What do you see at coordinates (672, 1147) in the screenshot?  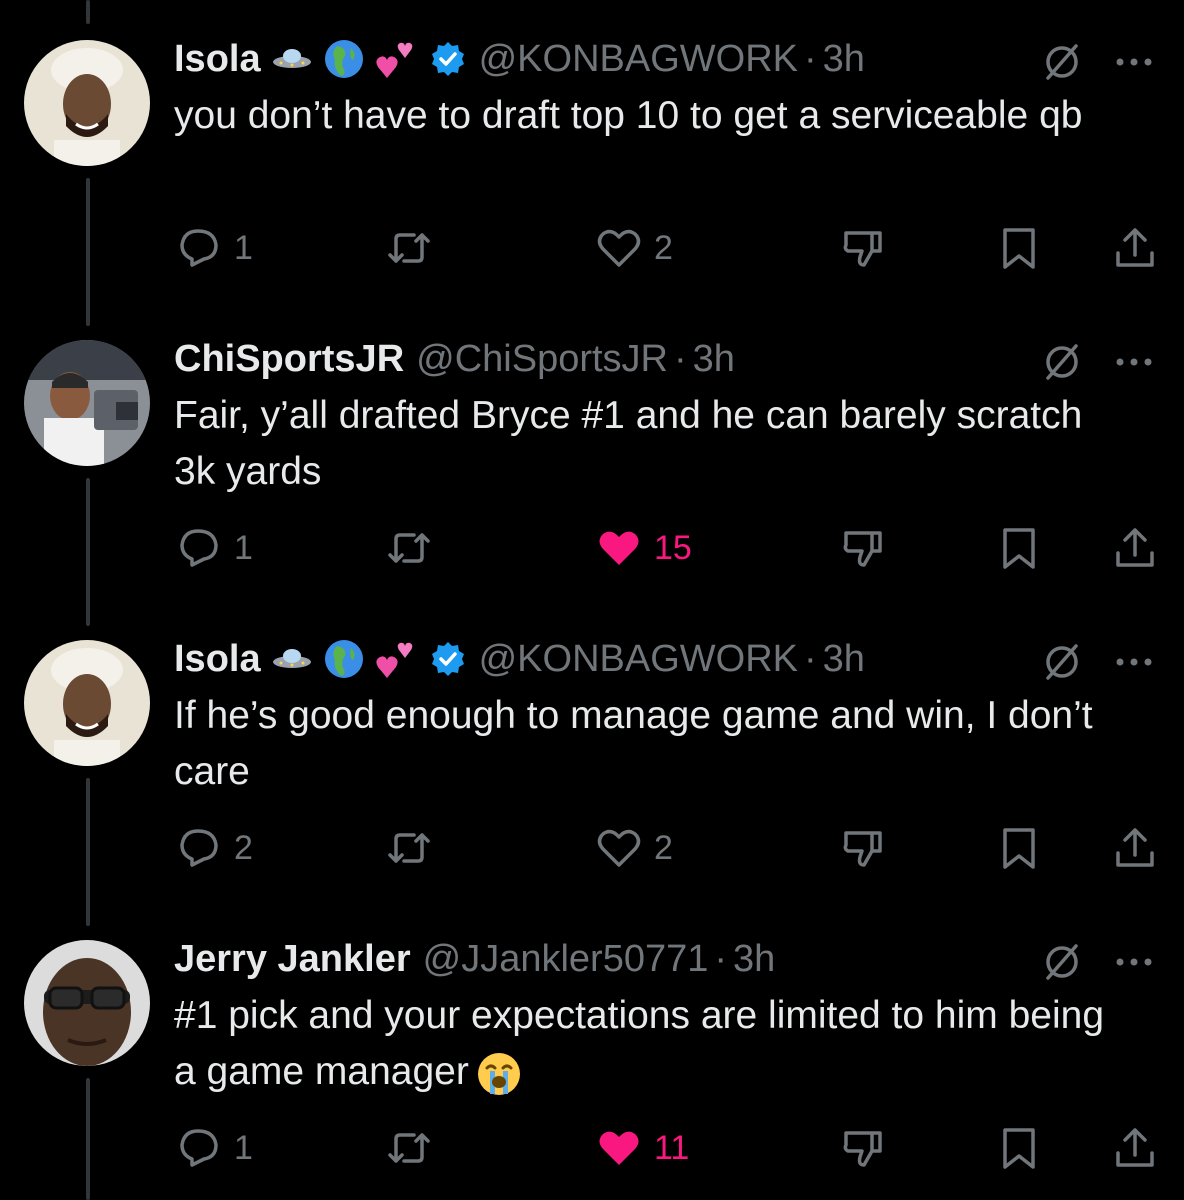 I see `like-count: 11` at bounding box center [672, 1147].